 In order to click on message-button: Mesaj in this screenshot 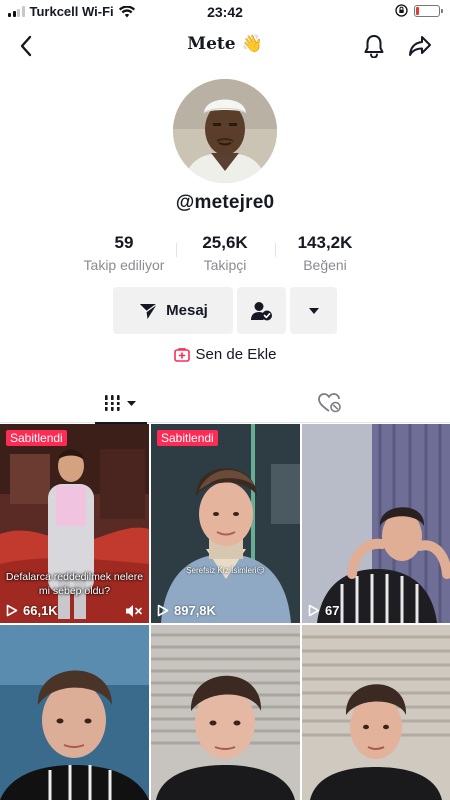, I will do `click(173, 310)`.